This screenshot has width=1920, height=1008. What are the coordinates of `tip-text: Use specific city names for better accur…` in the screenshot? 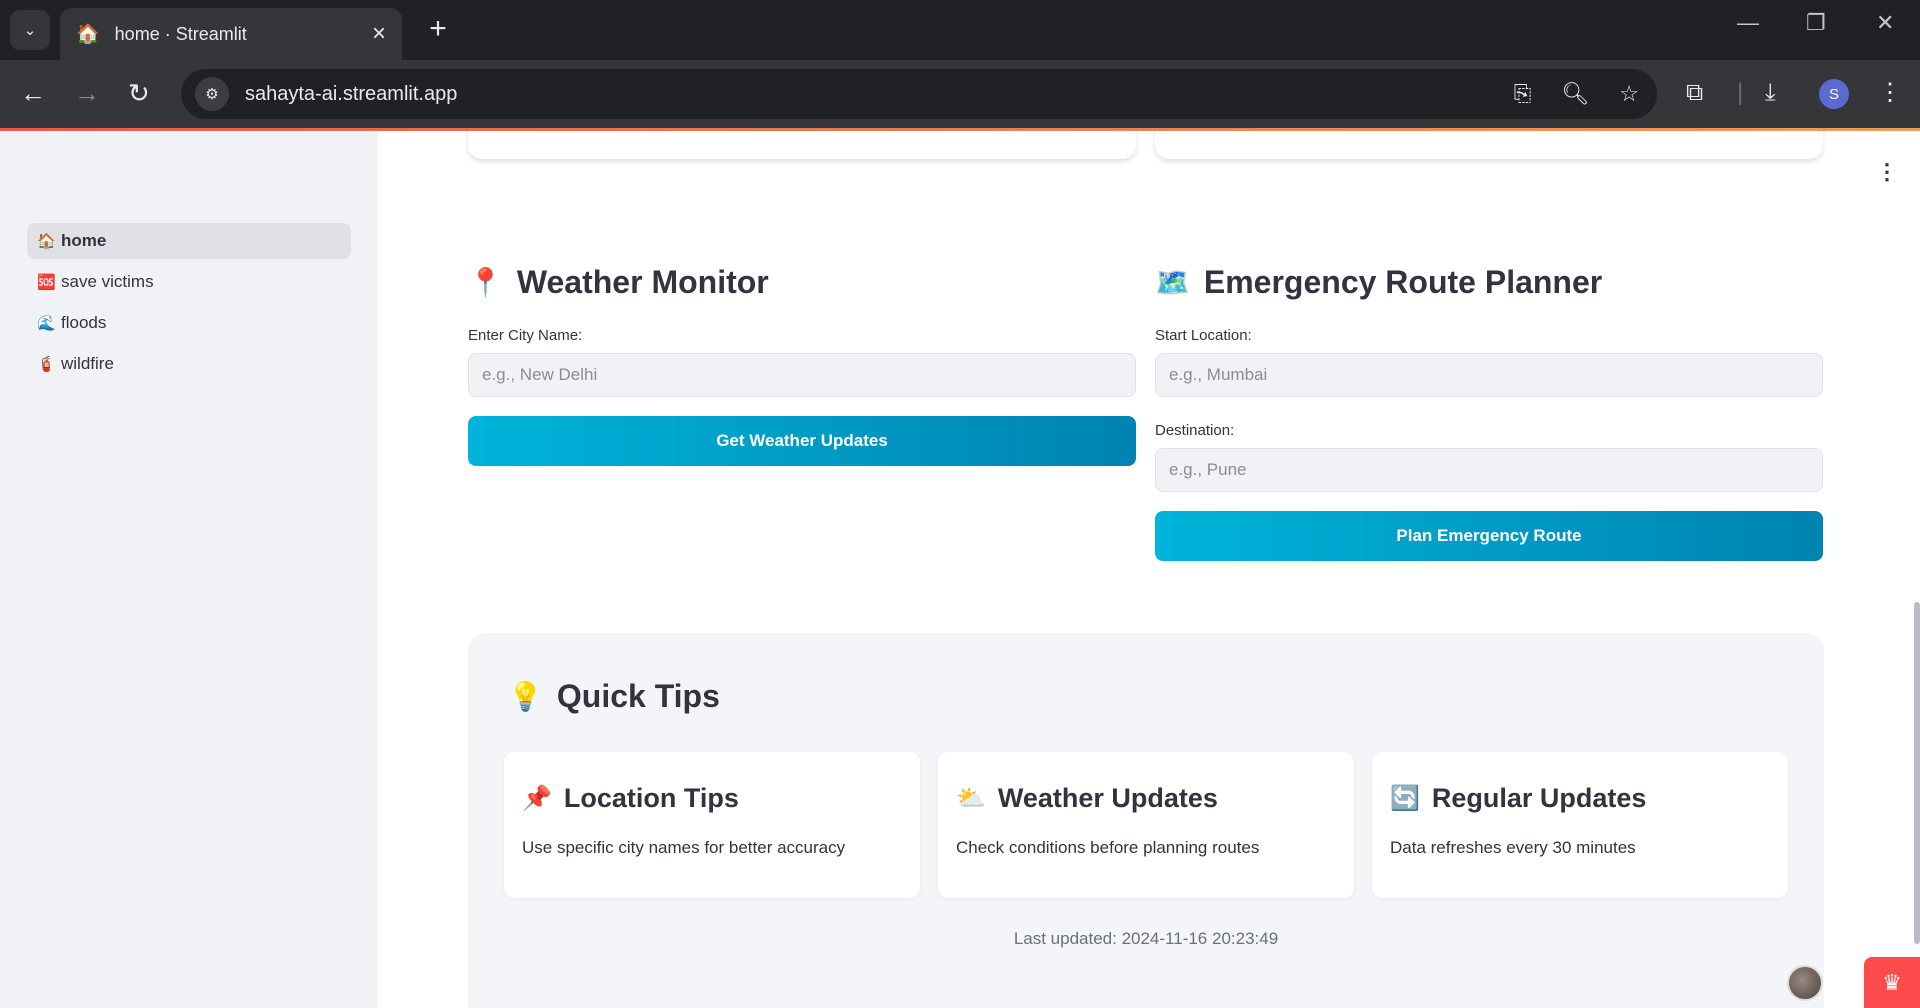 It's located at (684, 847).